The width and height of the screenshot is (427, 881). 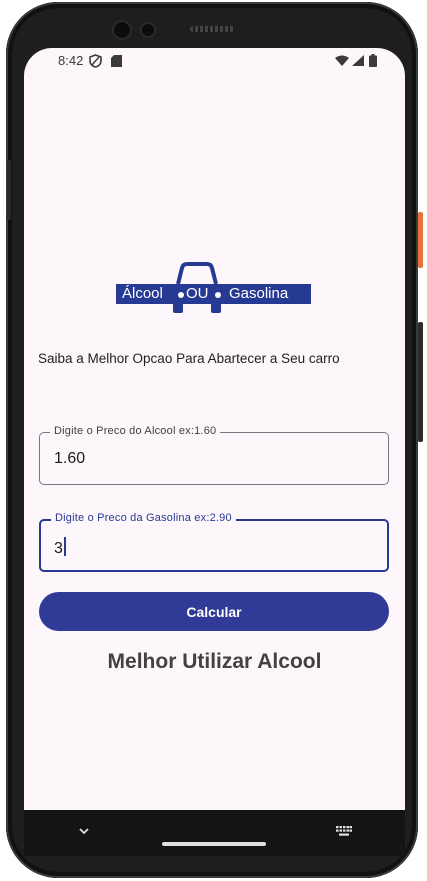 I want to click on status-bar: 8:42, so click(x=214, y=61).